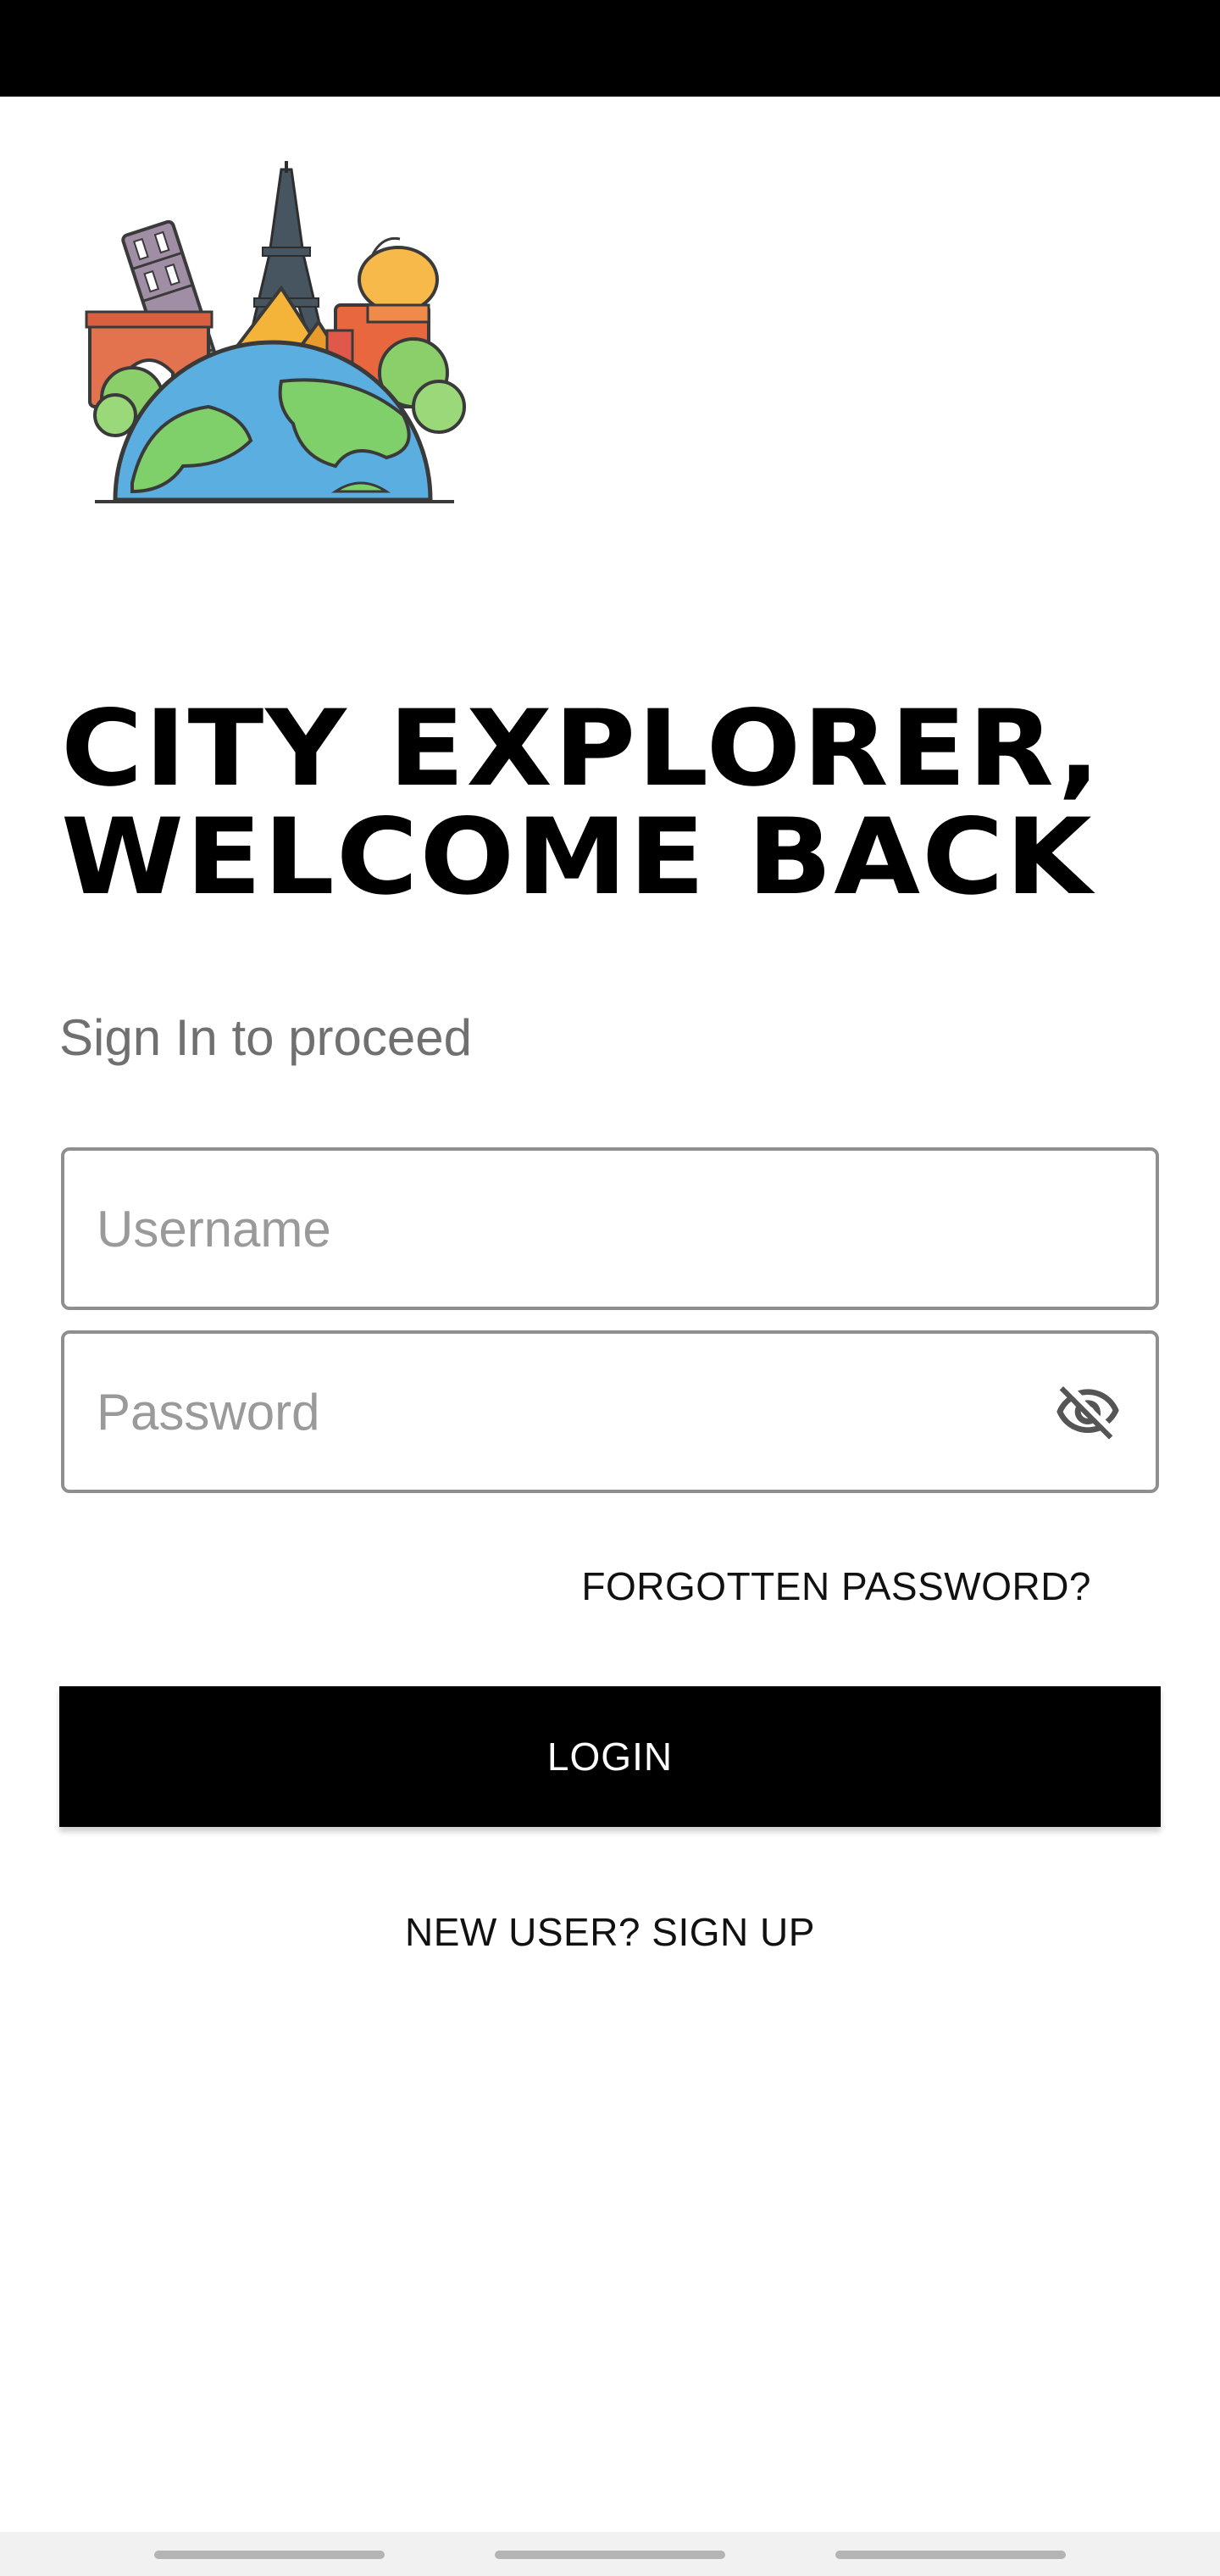 The width and height of the screenshot is (1220, 2576). I want to click on system-navigation-bar, so click(610, 2554).